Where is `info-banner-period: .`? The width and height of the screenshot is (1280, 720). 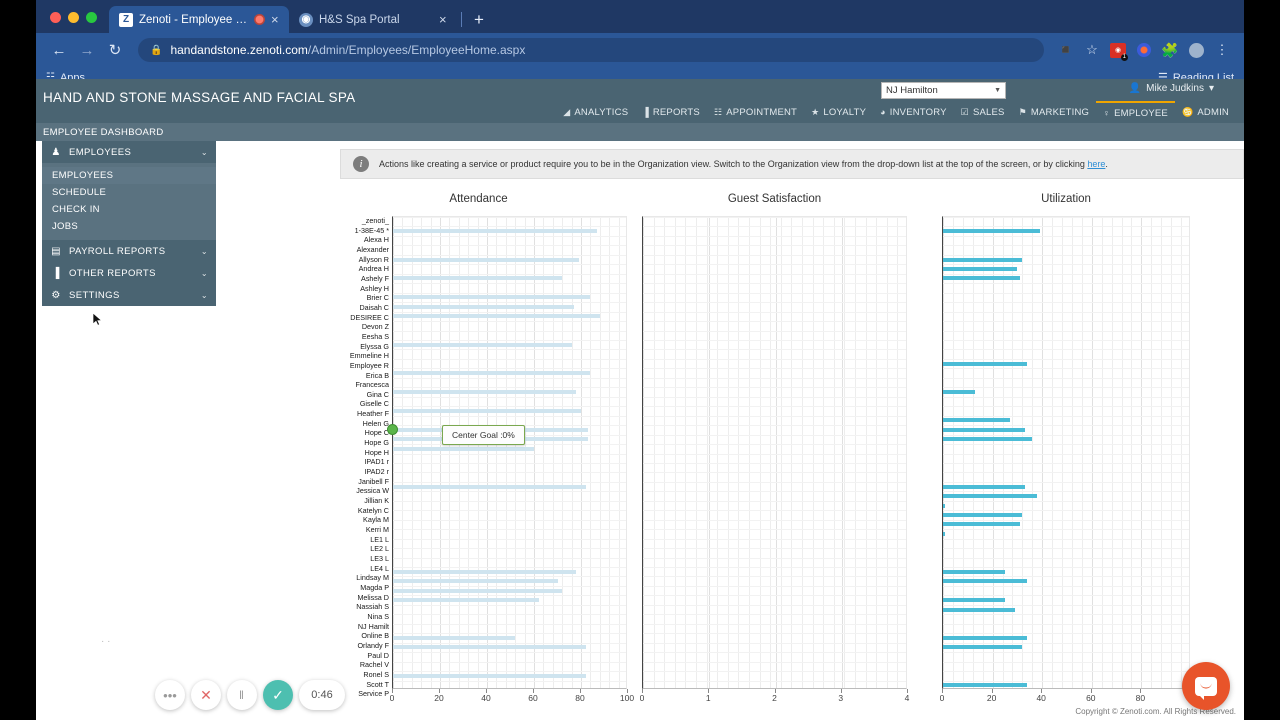 info-banner-period: . is located at coordinates (1106, 164).